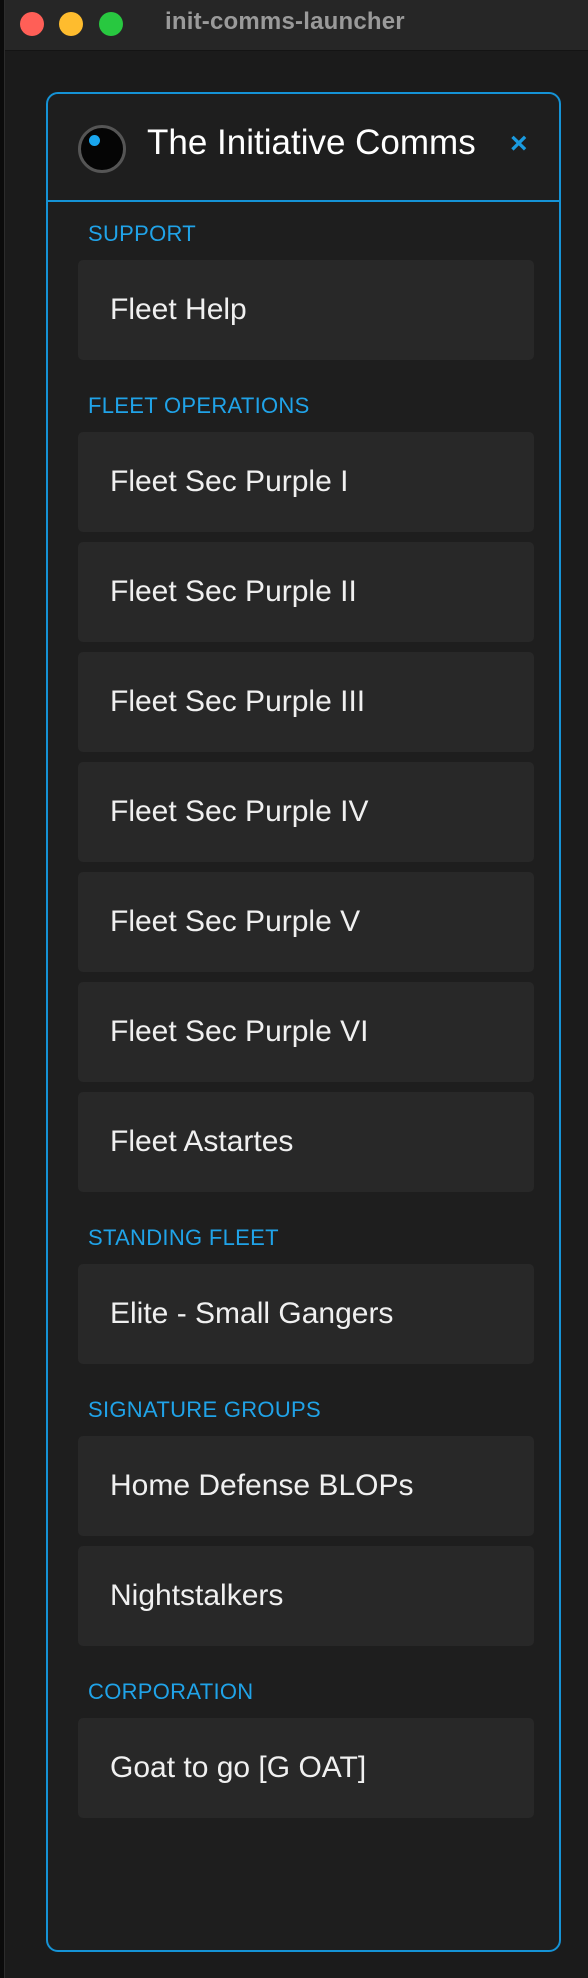  I want to click on window-titlebar: init-comms-launcher, so click(296, 25).